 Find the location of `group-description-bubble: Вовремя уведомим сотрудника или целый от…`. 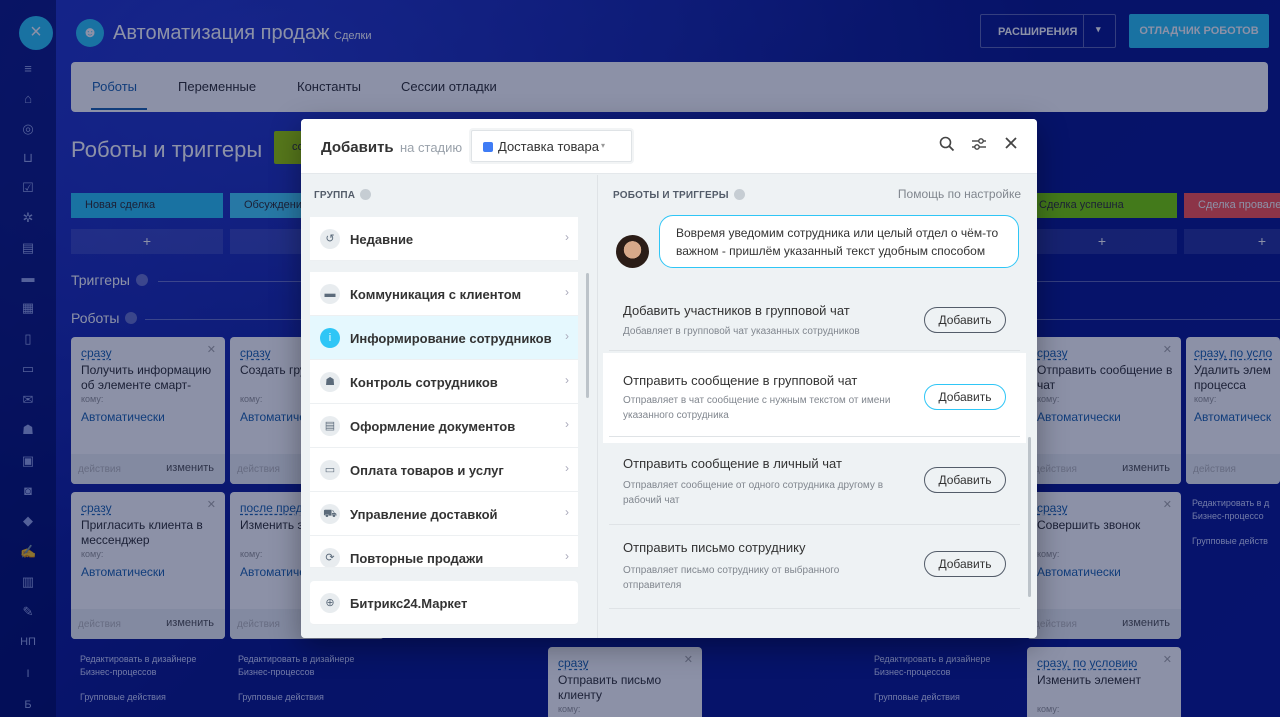

group-description-bubble: Вовремя уведомим сотрудника или целый от… is located at coordinates (839, 241).